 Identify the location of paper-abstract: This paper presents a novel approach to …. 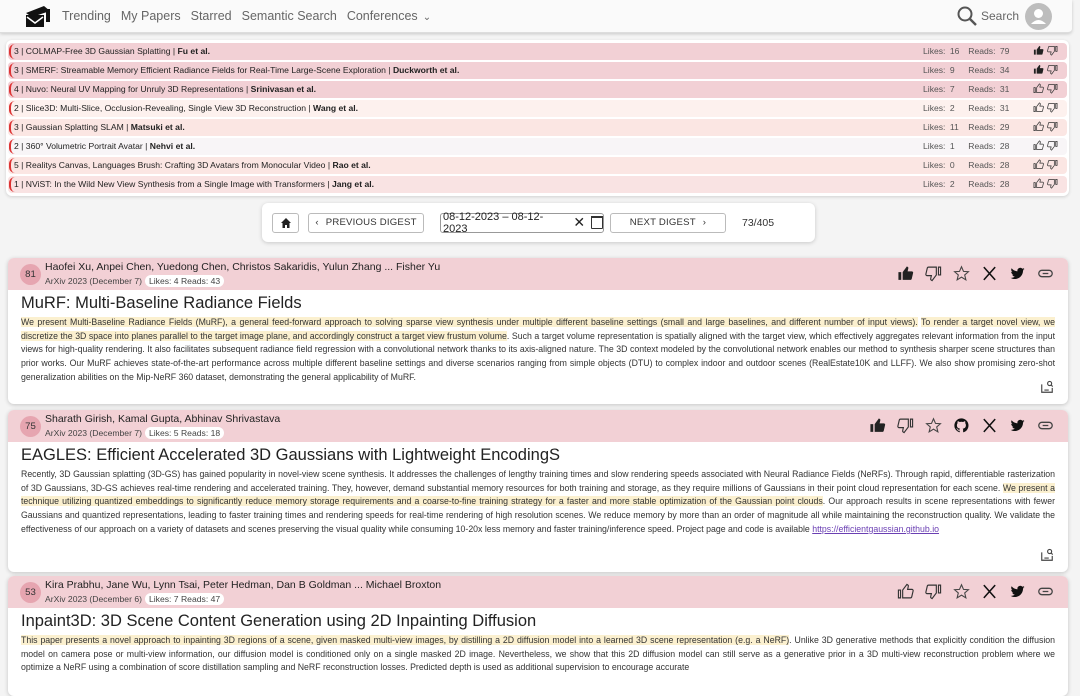
(538, 654).